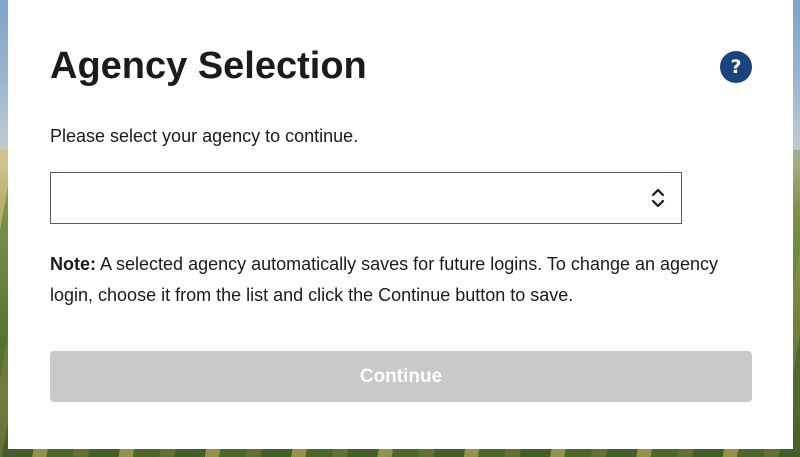 The height and width of the screenshot is (457, 800). Describe the element at coordinates (73, 264) in the screenshot. I see `note-label: Note:` at that location.